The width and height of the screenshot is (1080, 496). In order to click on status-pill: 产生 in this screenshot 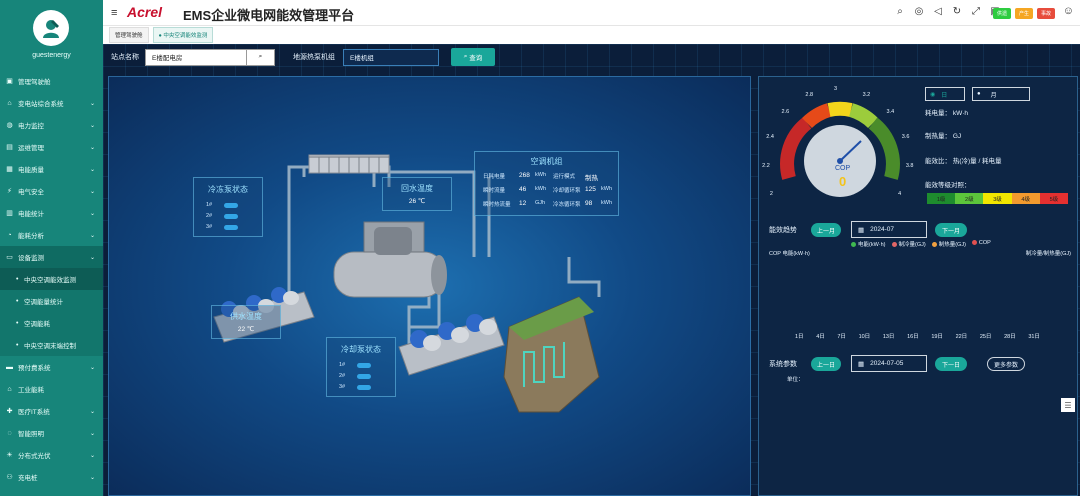, I will do `click(1023, 13)`.